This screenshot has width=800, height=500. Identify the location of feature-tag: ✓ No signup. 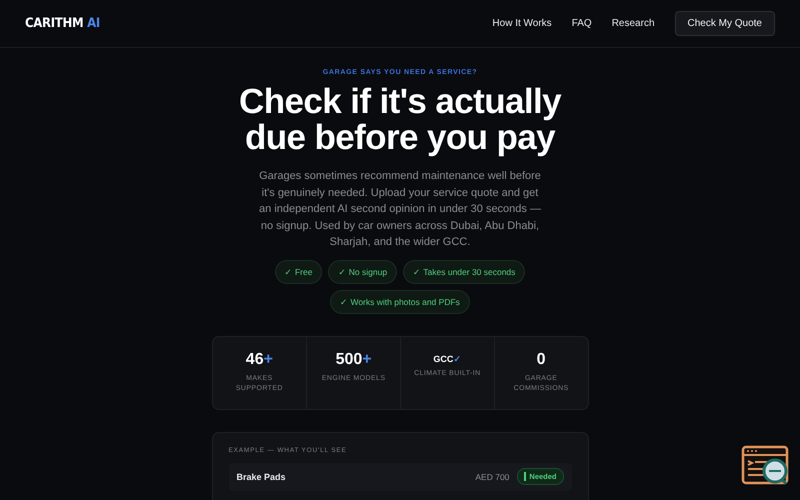
(363, 272).